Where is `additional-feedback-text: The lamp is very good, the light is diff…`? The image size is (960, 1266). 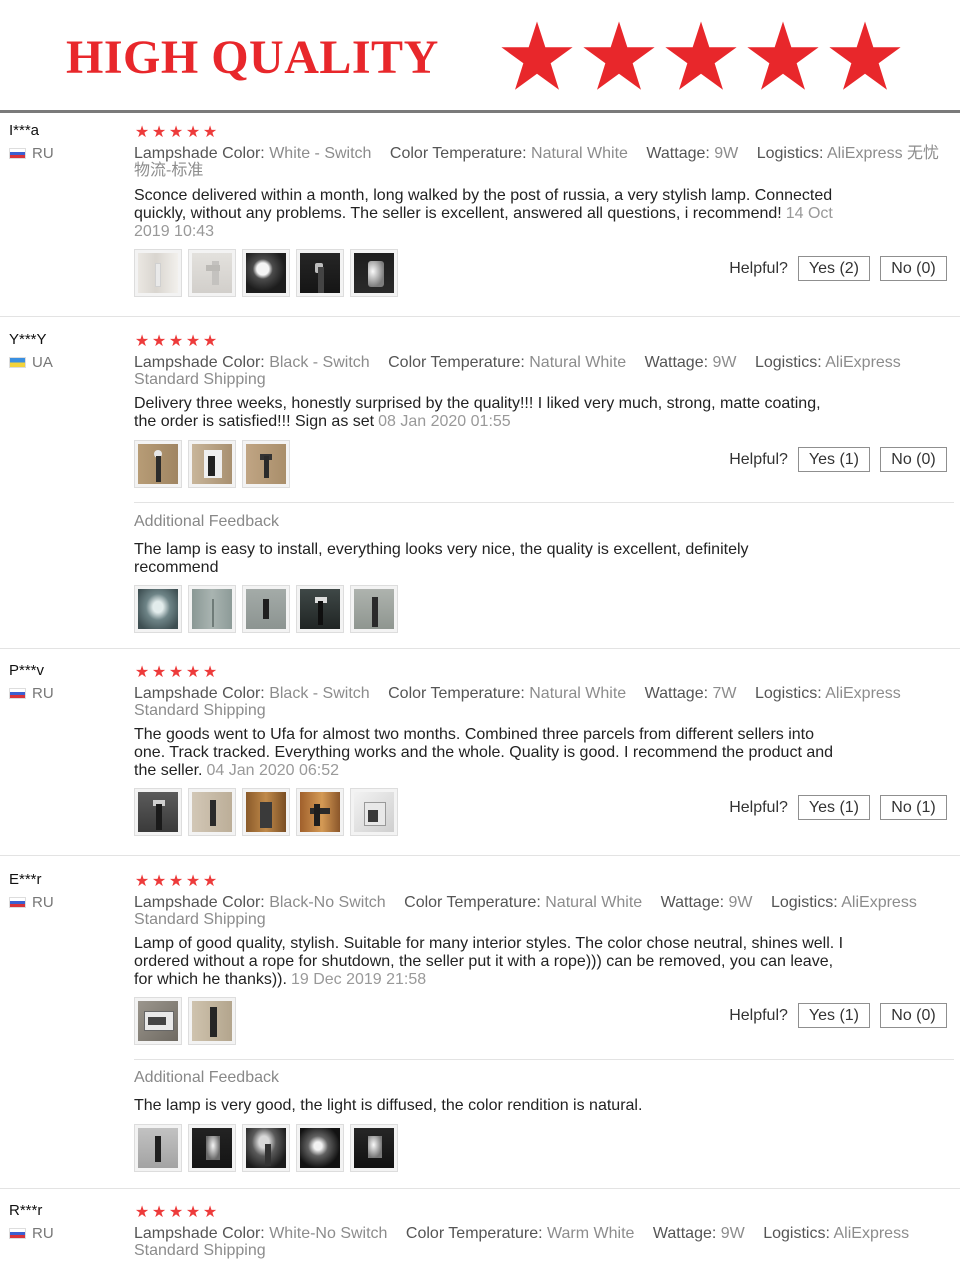
additional-feedback-text: The lamp is very good, the light is diff… is located at coordinates (388, 1105).